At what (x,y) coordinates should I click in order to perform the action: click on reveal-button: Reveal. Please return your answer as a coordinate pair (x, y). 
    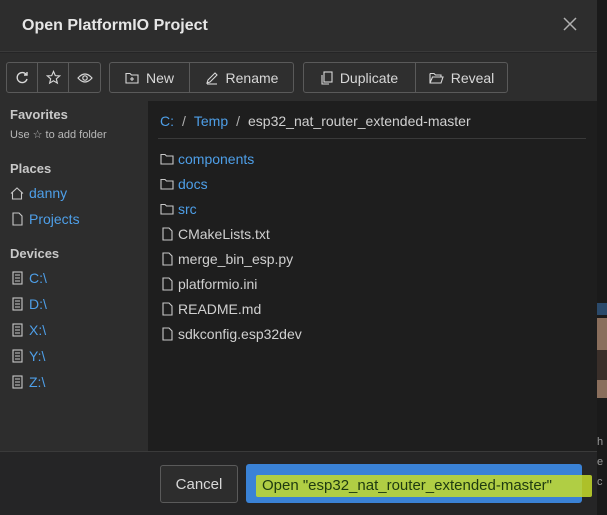
    Looking at the image, I should click on (461, 77).